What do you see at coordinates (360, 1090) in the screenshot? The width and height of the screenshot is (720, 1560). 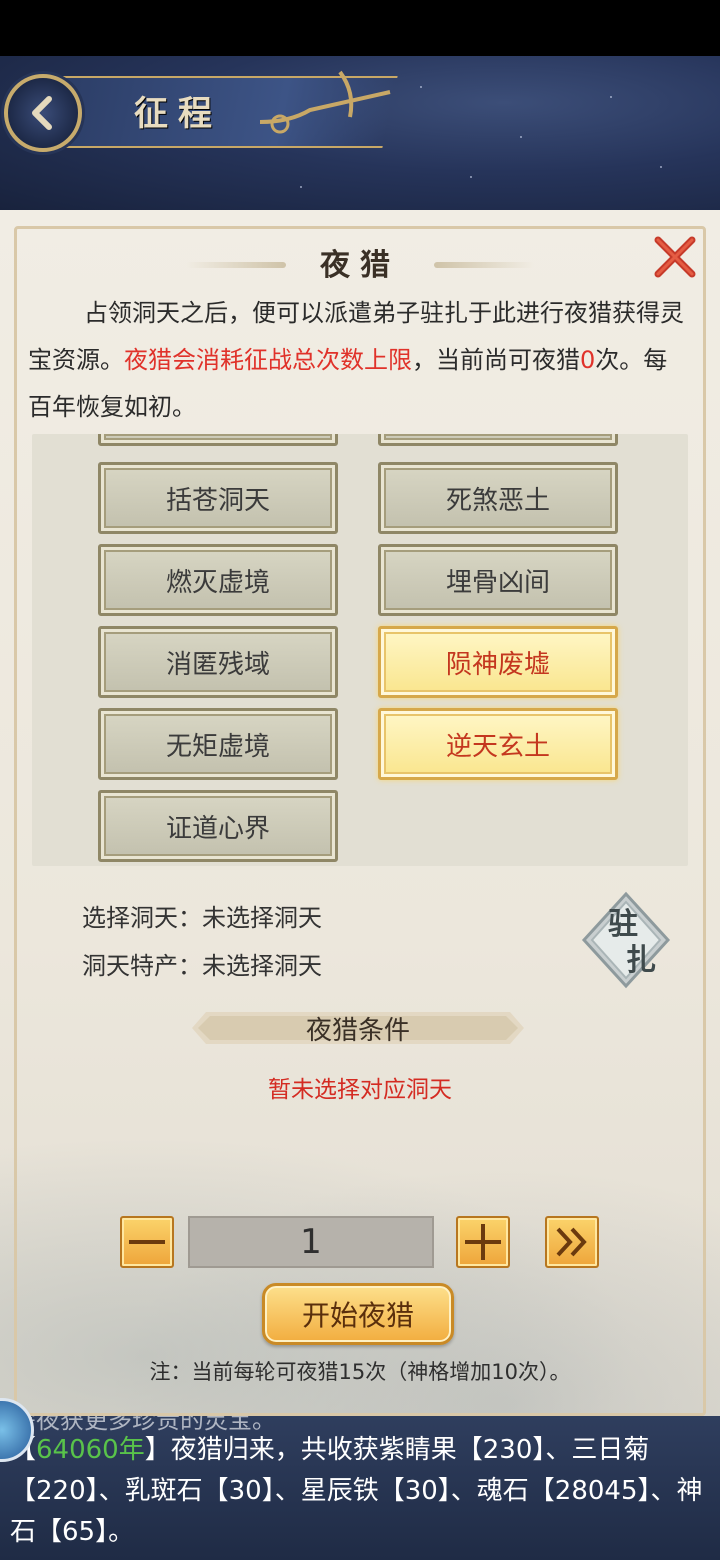 I see `conditions-note: 暂未选择对应洞天` at bounding box center [360, 1090].